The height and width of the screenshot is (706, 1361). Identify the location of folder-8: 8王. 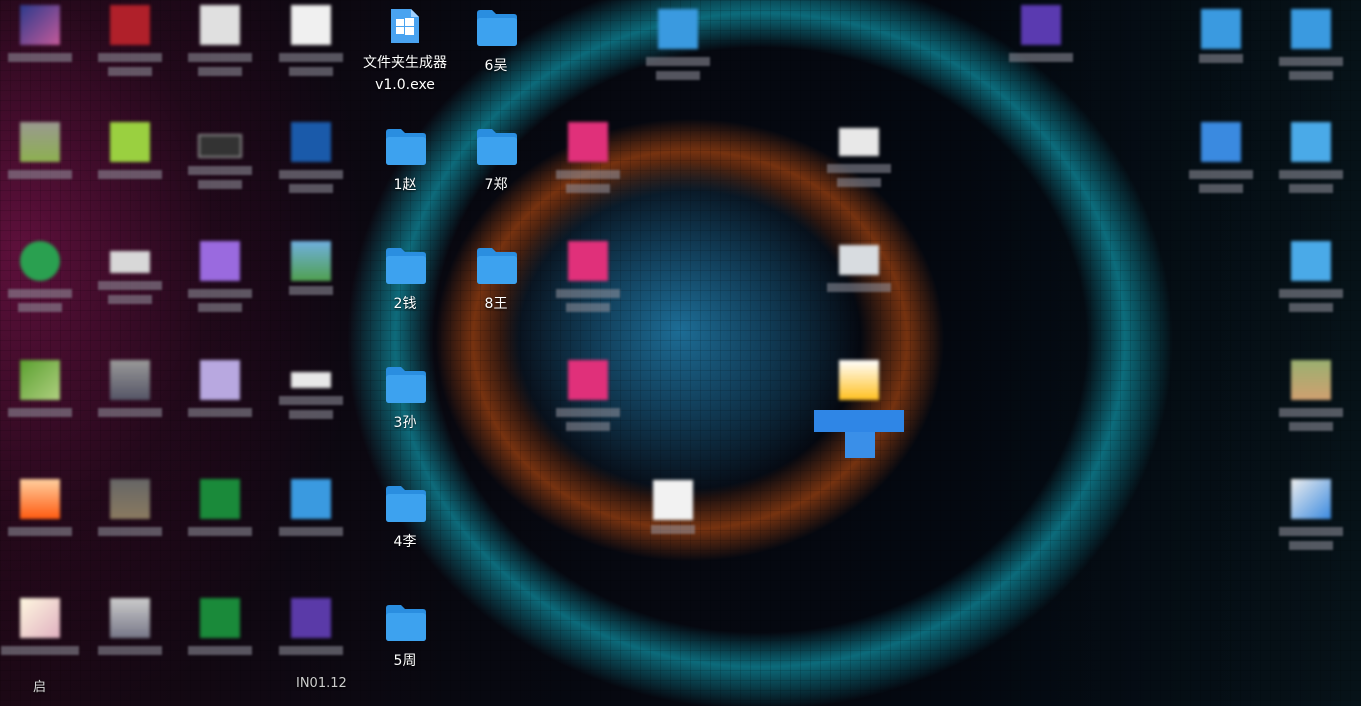
(496, 281).